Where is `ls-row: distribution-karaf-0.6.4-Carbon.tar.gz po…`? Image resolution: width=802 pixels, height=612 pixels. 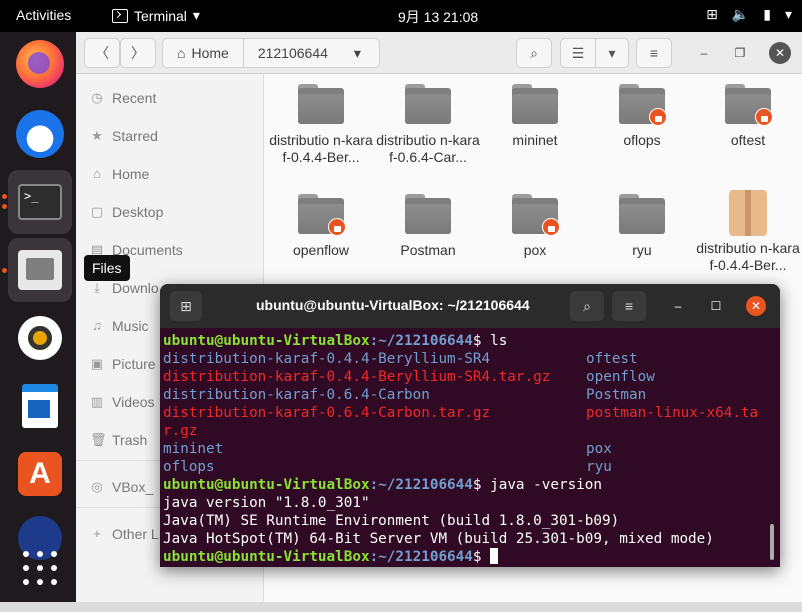 ls-row: distribution-karaf-0.6.4-Carbon.tar.gz po… is located at coordinates (465, 413).